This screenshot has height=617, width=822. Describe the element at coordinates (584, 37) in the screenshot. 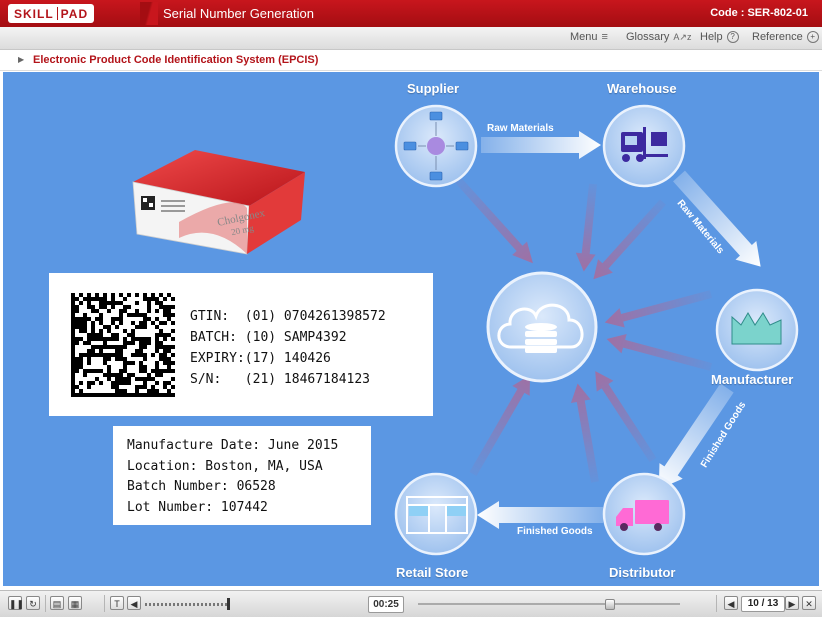

I see `menu-label: Menu` at that location.